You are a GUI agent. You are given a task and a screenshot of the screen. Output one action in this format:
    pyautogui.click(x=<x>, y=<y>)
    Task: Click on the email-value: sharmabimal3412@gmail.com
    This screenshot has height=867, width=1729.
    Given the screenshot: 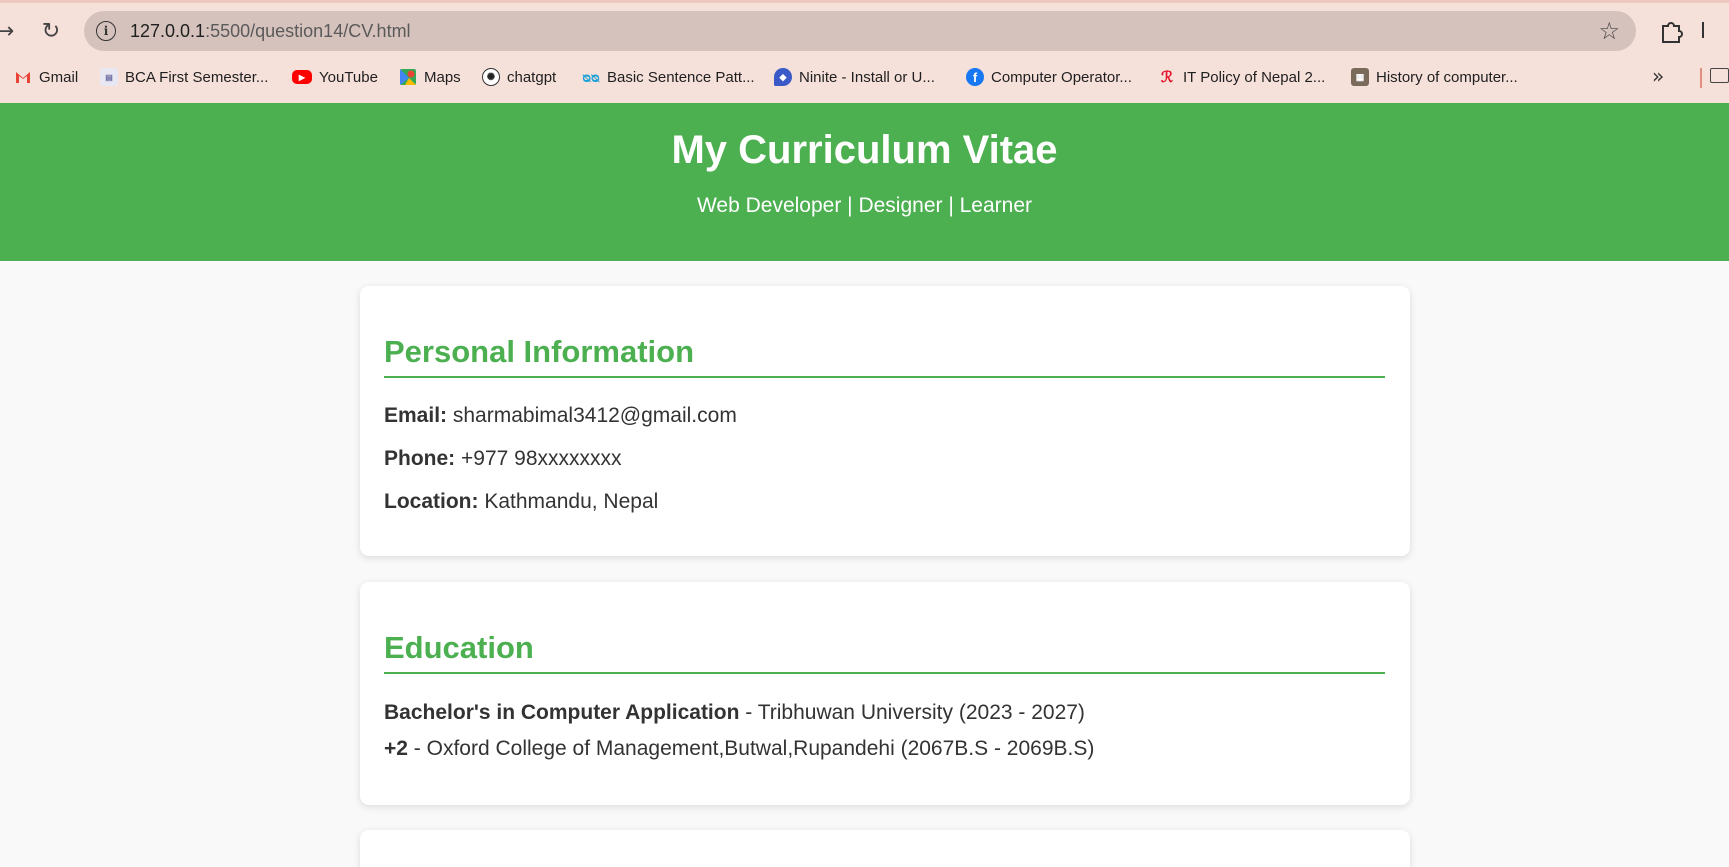 What is the action you would take?
    pyautogui.click(x=594, y=415)
    